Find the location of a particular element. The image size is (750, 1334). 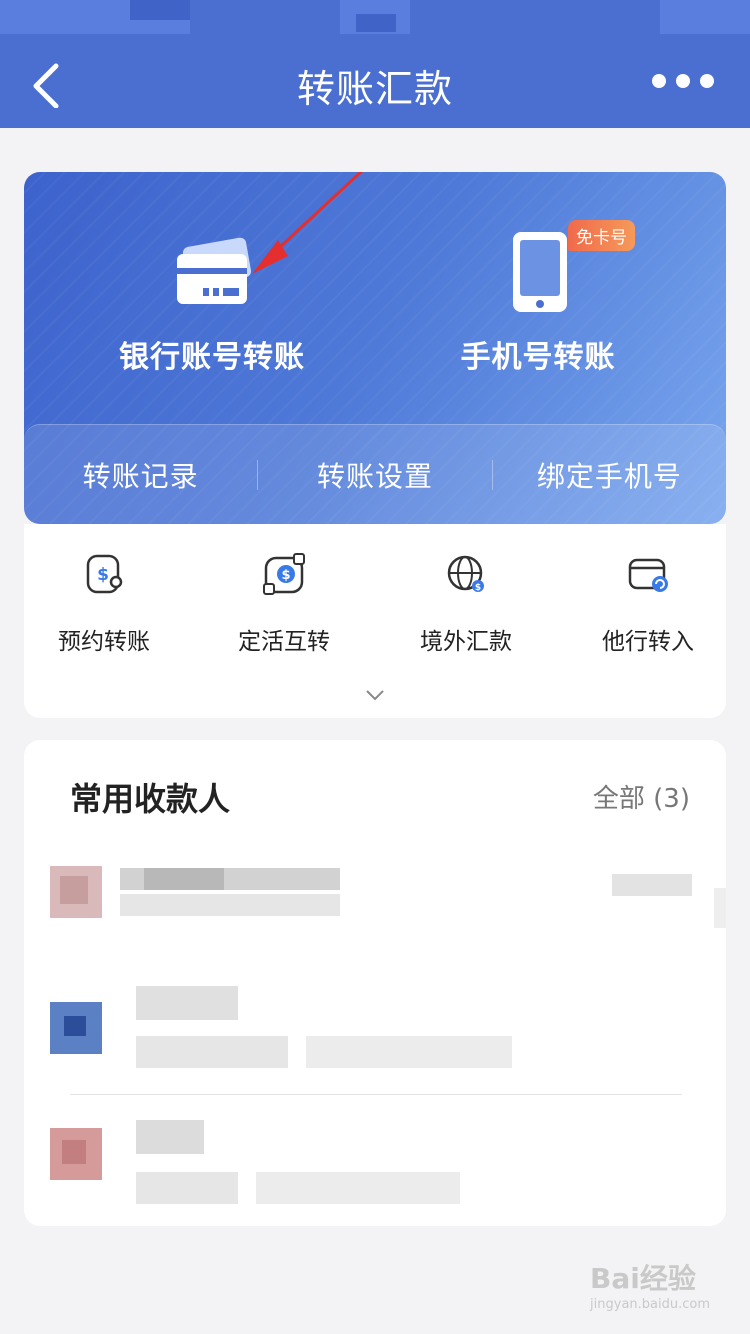

no-card-badge: 免卡号 is located at coordinates (601, 235).